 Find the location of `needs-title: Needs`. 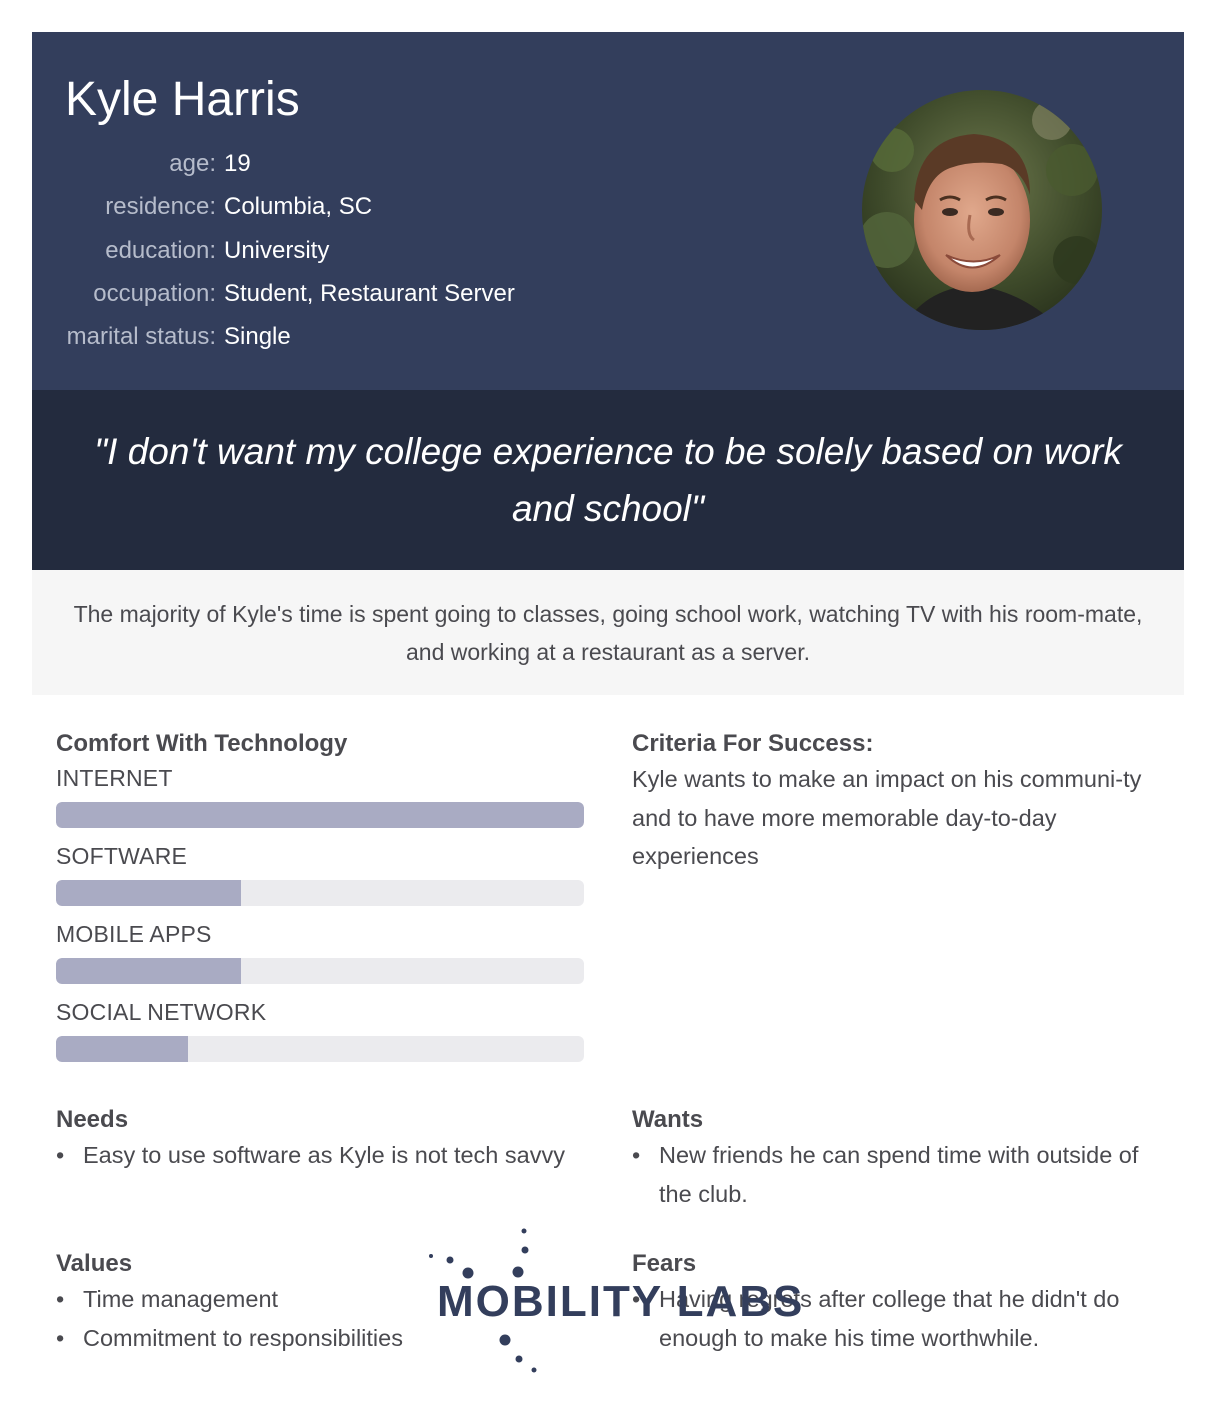

needs-title: Needs is located at coordinates (92, 1119).